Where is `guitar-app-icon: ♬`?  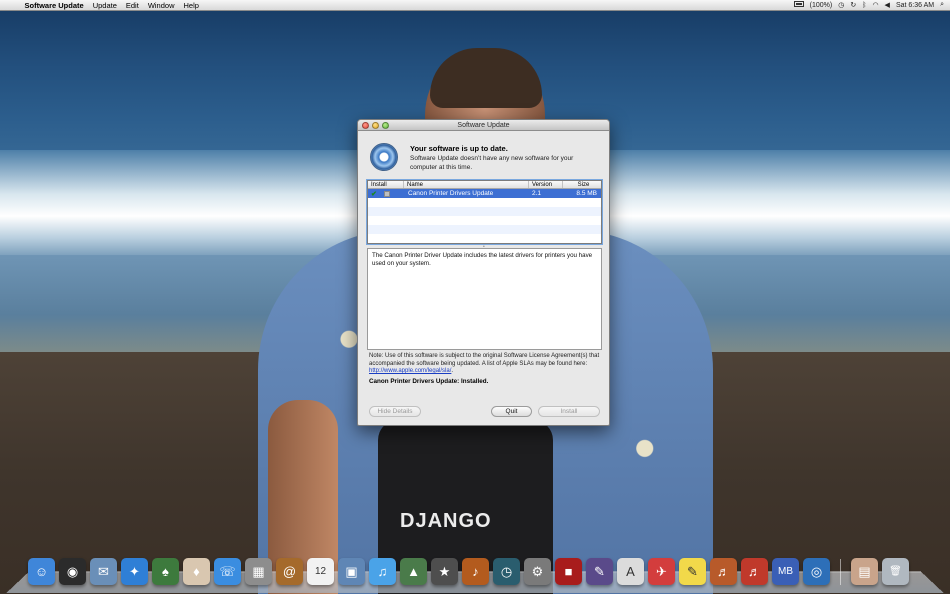
guitar-app-icon: ♬ is located at coordinates (723, 571).